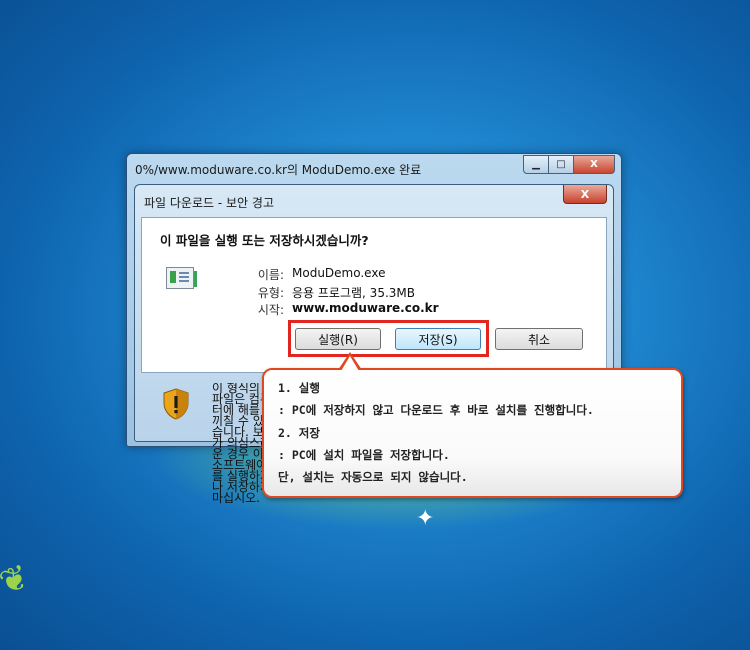  What do you see at coordinates (299, 433) in the screenshot?
I see `callout-line-3: 2. 저장` at bounding box center [299, 433].